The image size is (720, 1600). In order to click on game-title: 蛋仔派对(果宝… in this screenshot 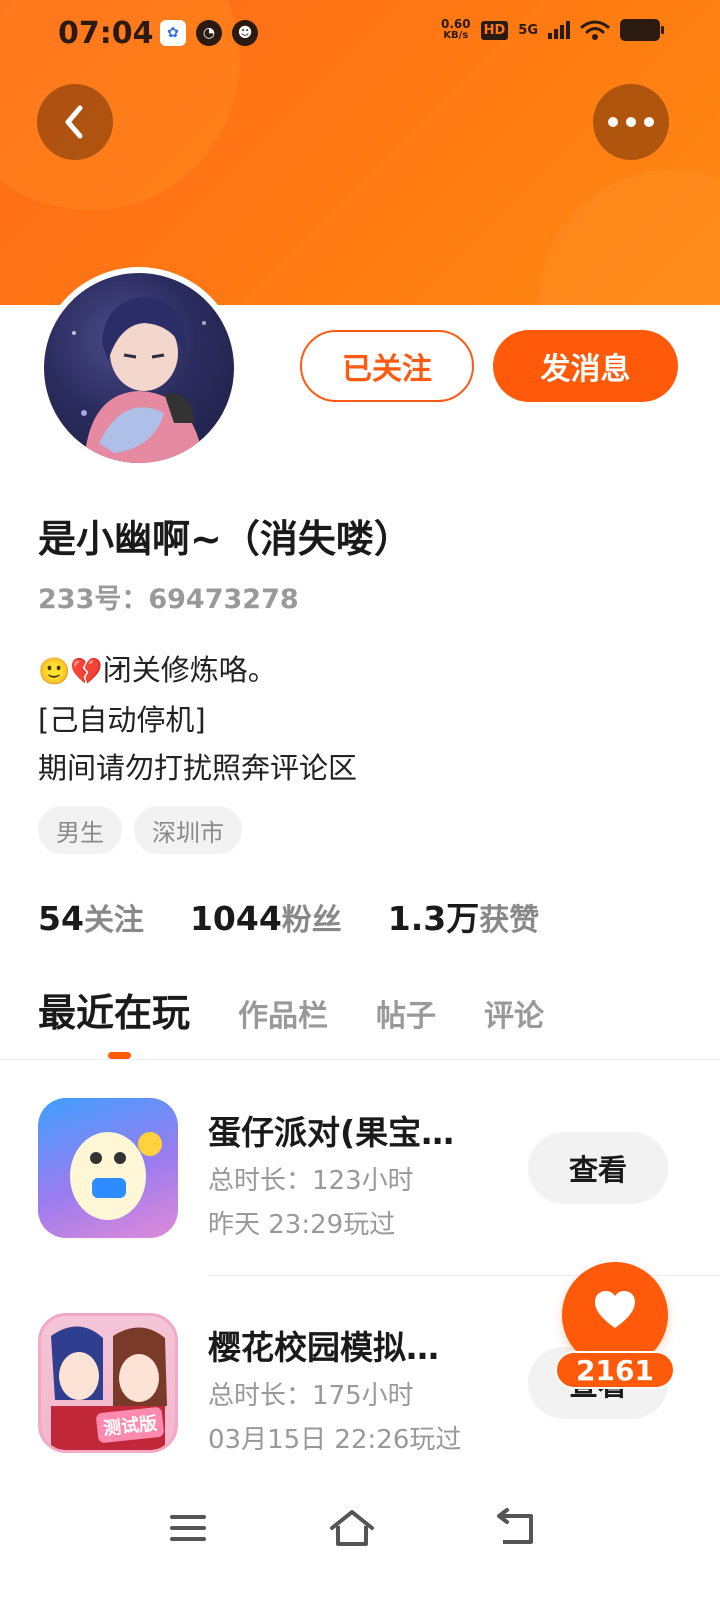, I will do `click(331, 1132)`.